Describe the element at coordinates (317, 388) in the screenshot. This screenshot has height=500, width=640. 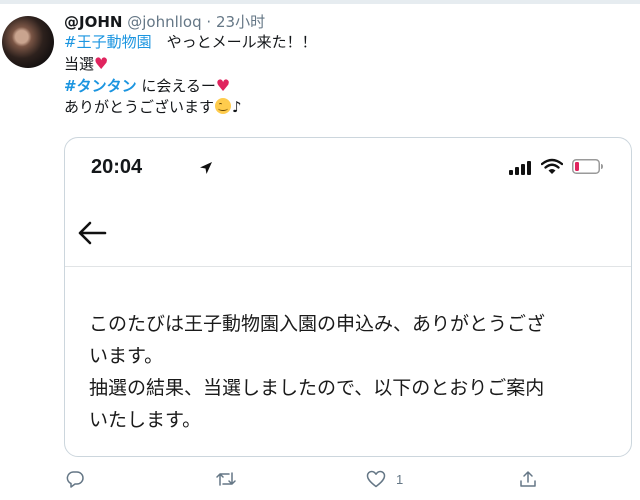
I see `message-line: 抽選の結果、当選しましたので、以下のとおりご案内` at that location.